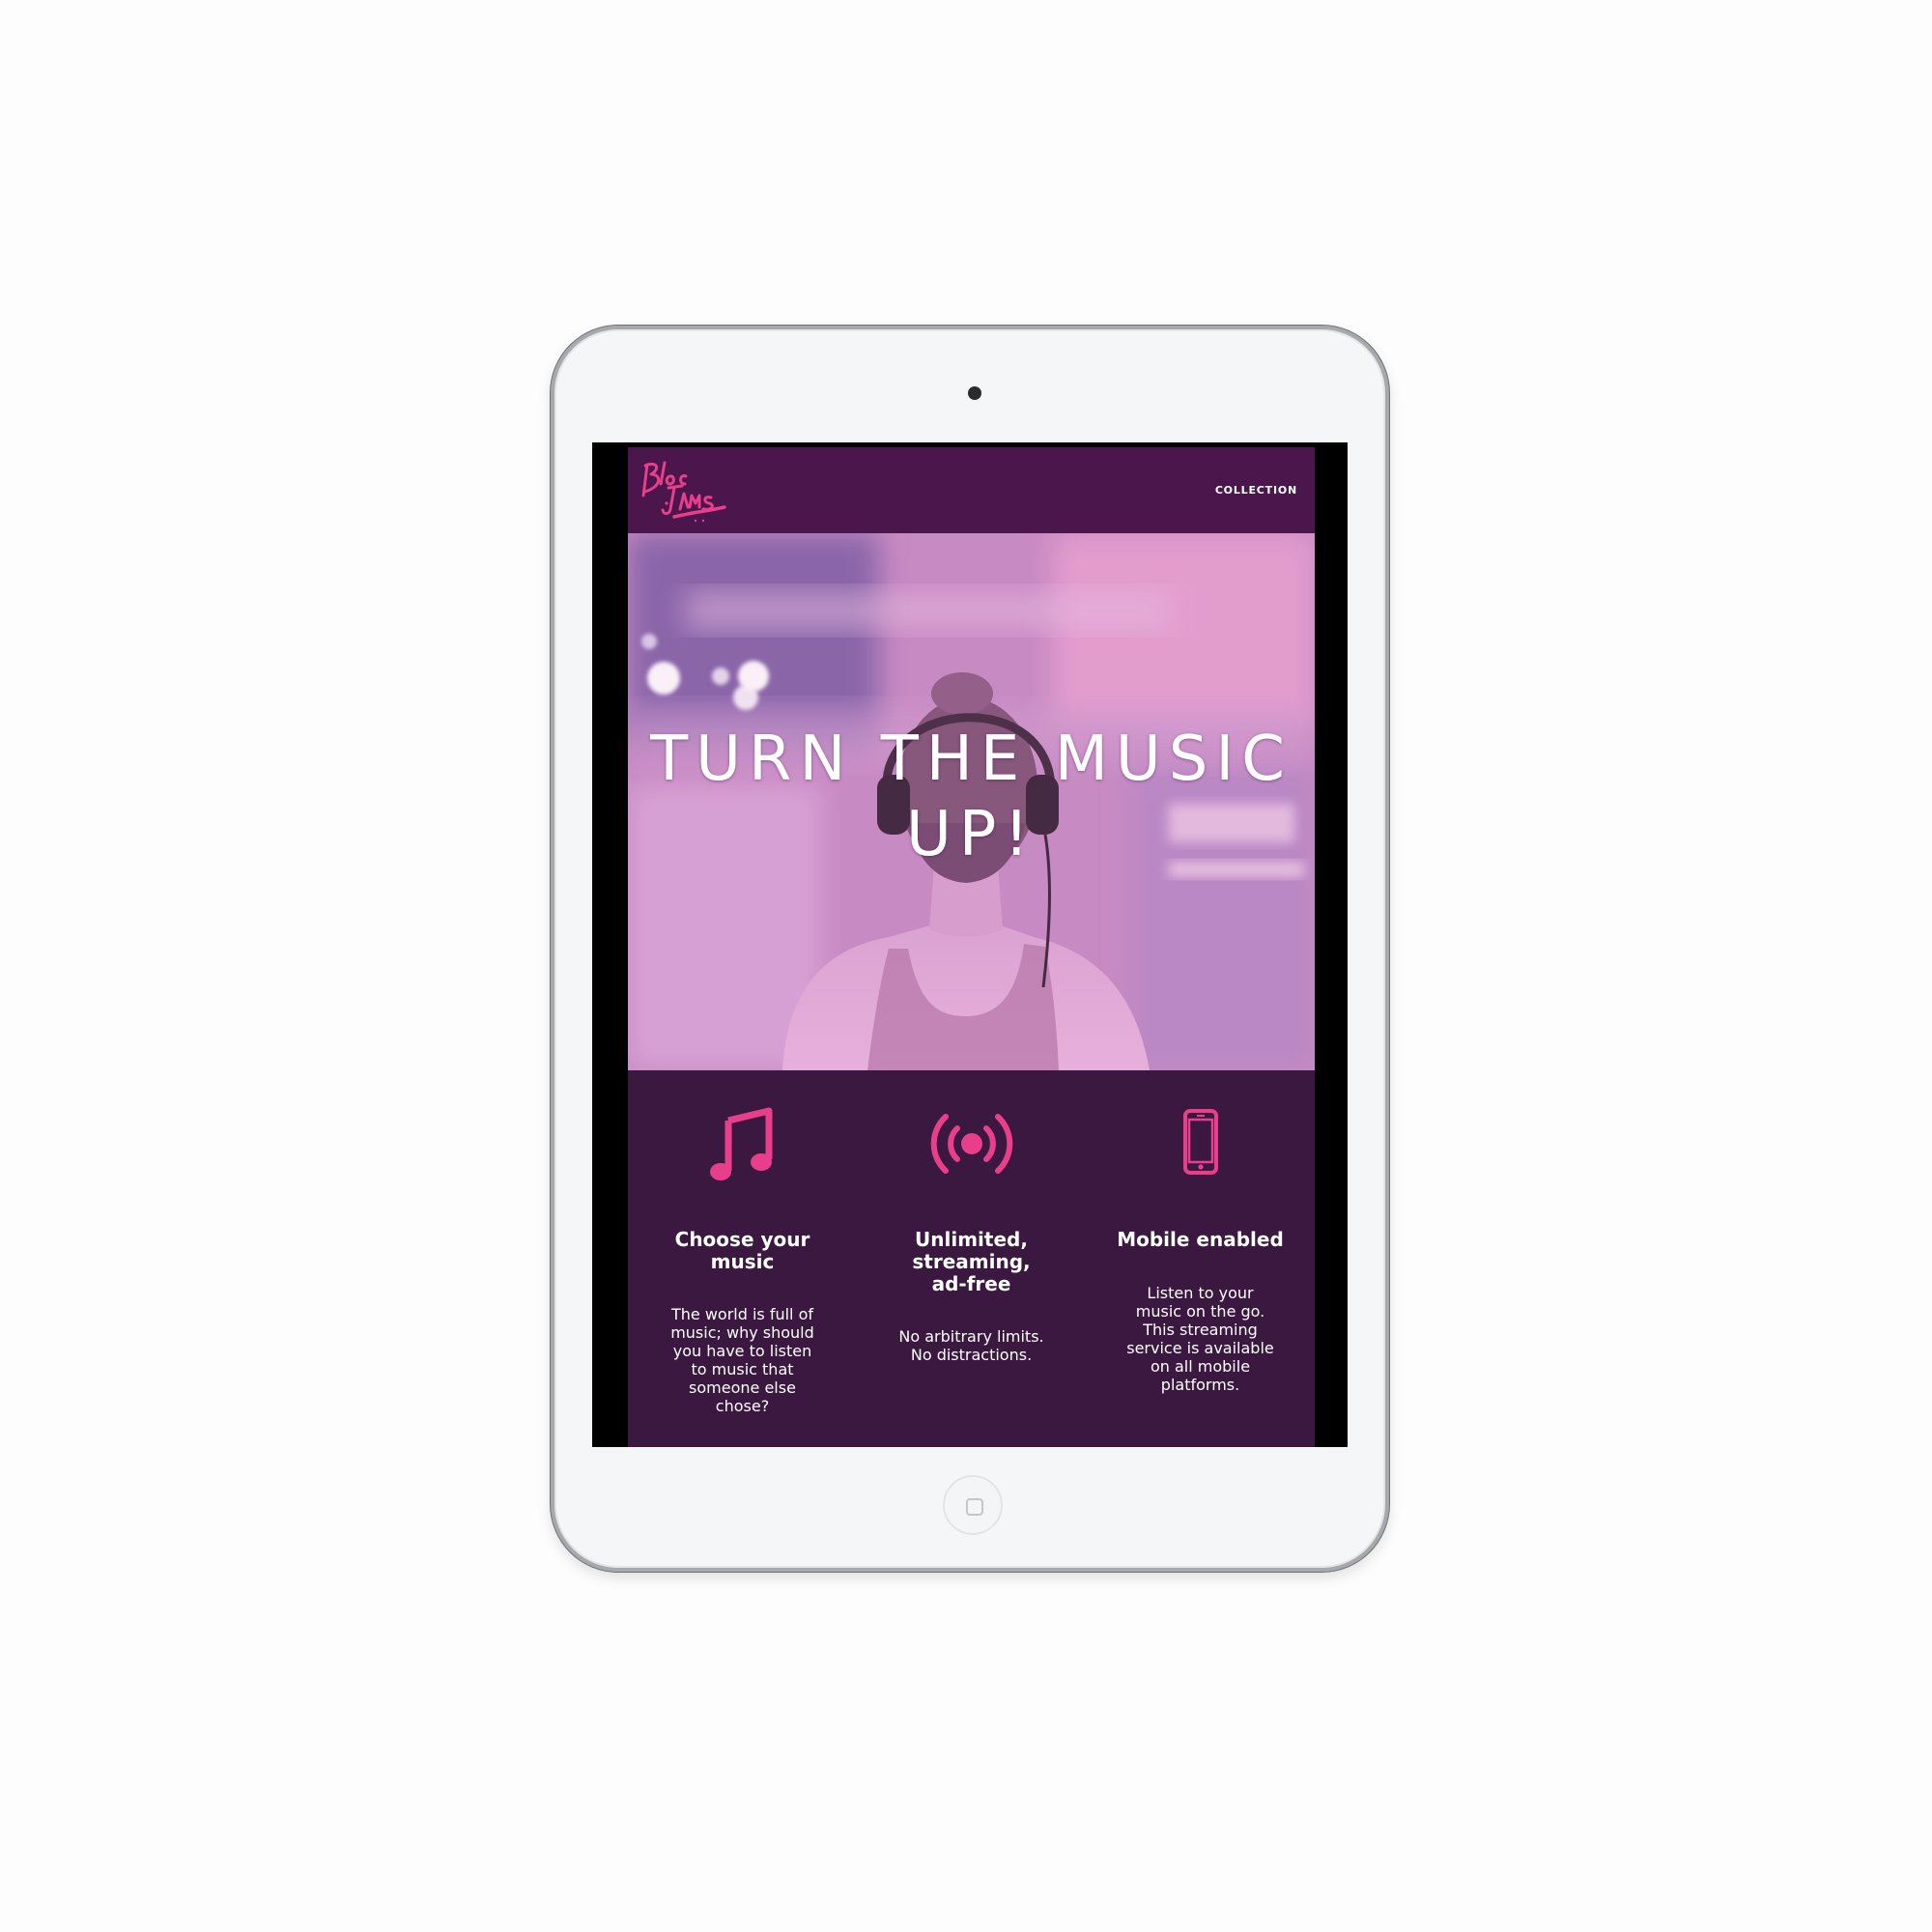 Image resolution: width=1932 pixels, height=1932 pixels. I want to click on point-title: Choose your music, so click(742, 1250).